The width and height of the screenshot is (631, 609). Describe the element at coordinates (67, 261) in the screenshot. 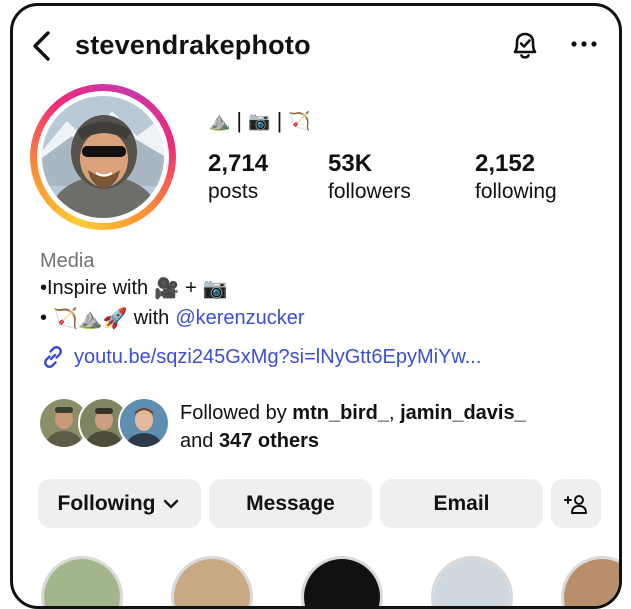

I see `profile-category: Media` at that location.